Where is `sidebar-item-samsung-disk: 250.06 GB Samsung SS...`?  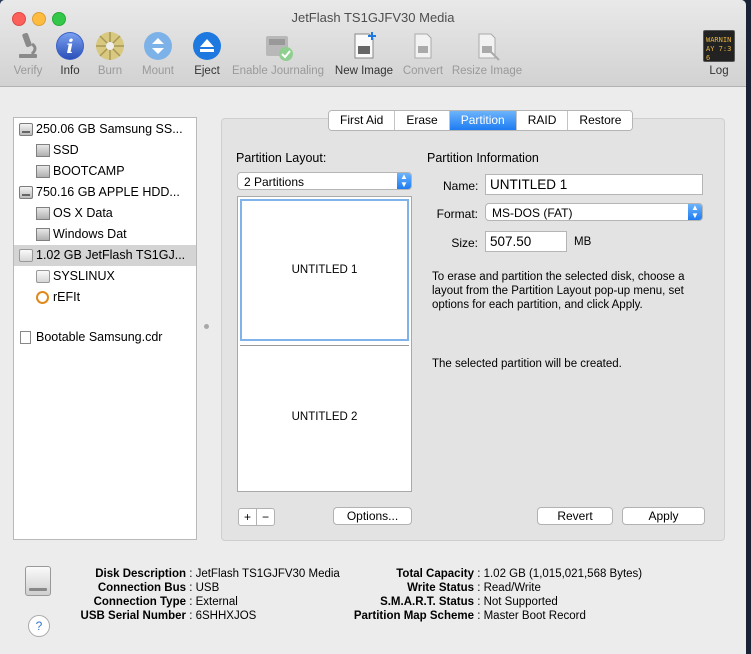
sidebar-item-samsung-disk: 250.06 GB Samsung SS... is located at coordinates (105, 129).